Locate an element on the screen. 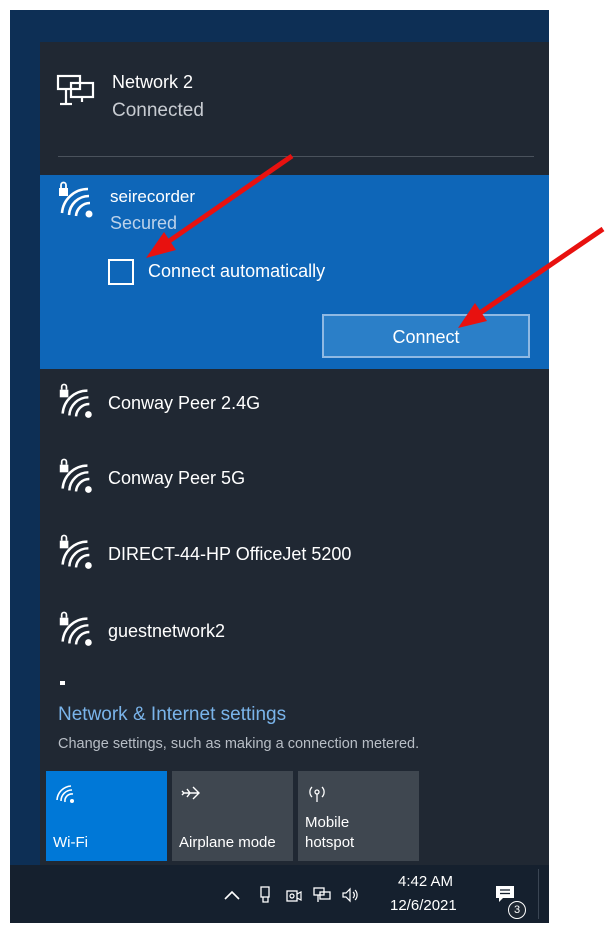  show-desktop-separator is located at coordinates (538, 894).